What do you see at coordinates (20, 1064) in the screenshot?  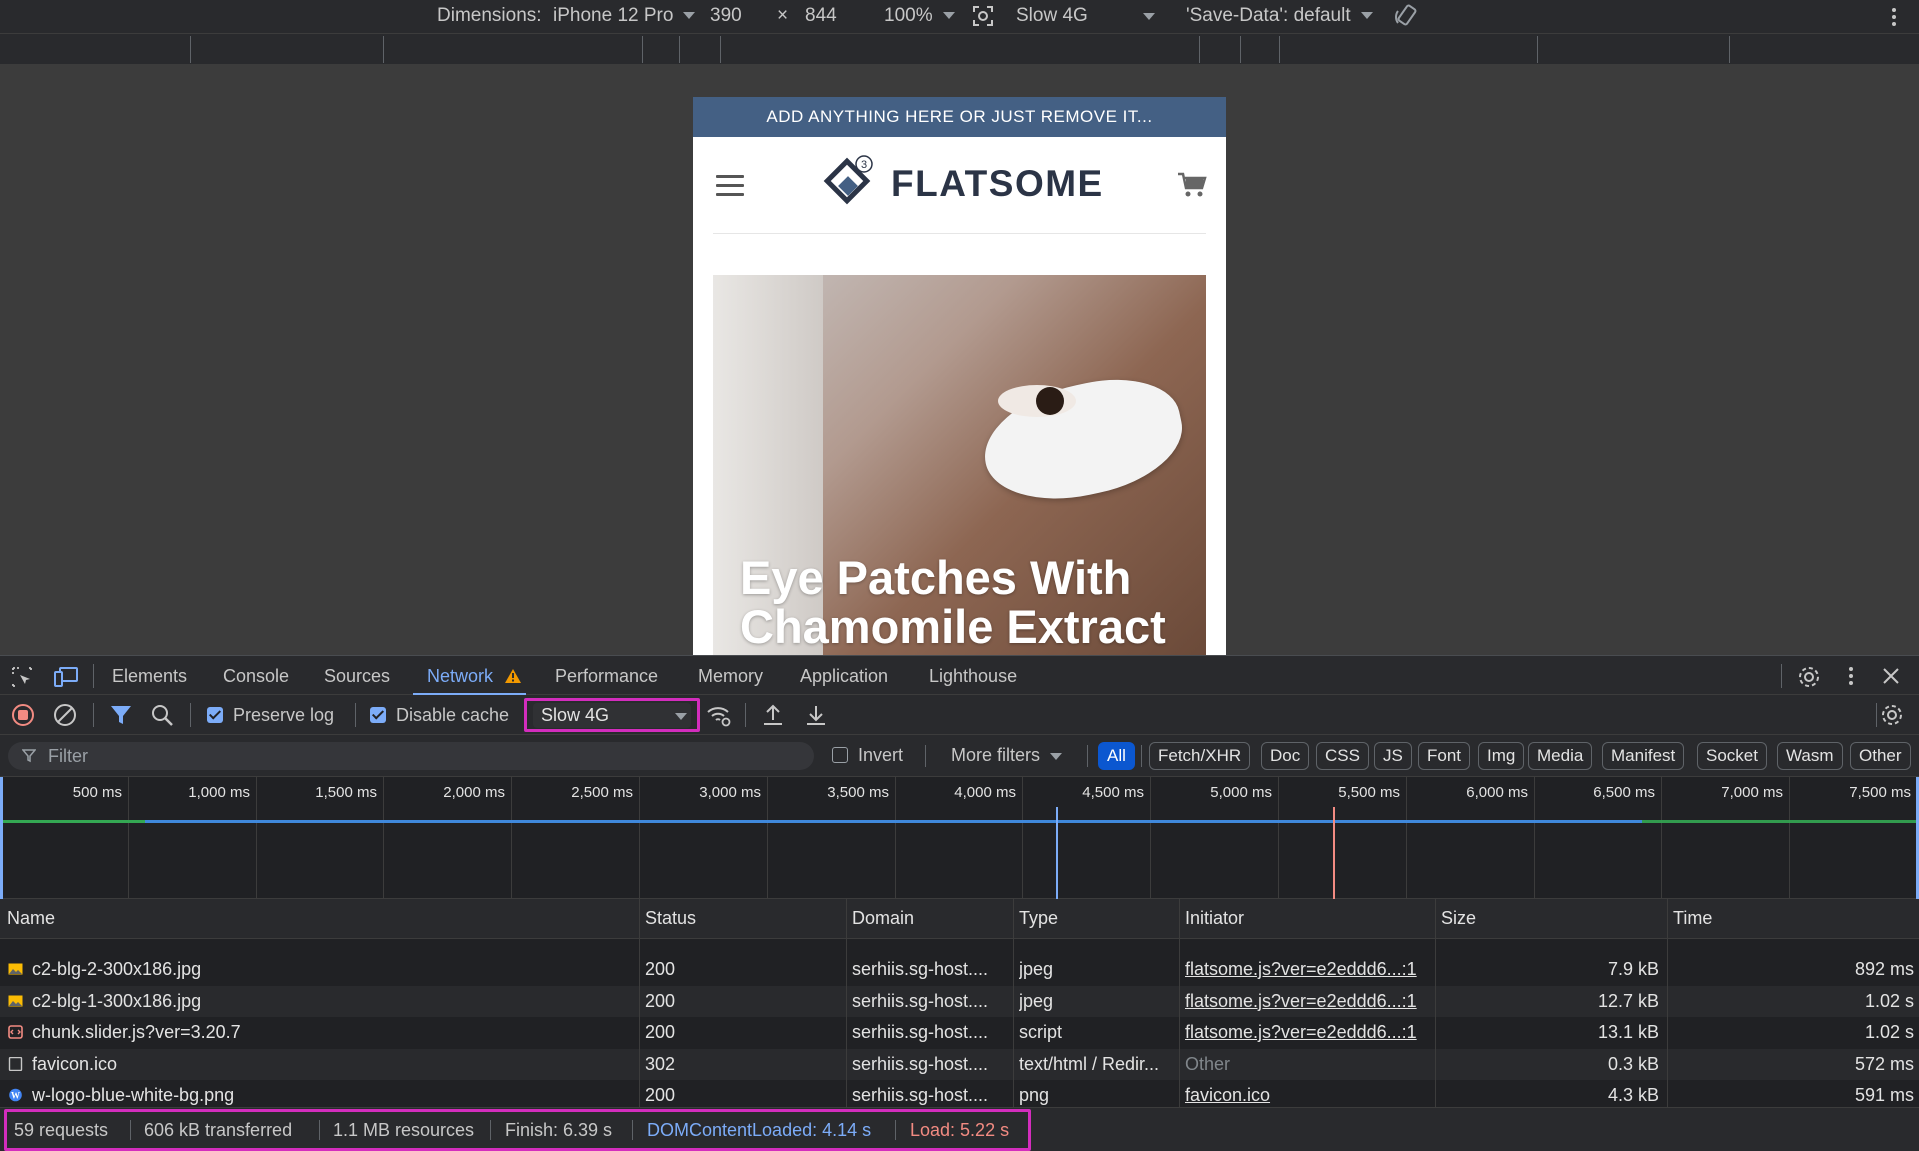 I see `document-icon` at bounding box center [20, 1064].